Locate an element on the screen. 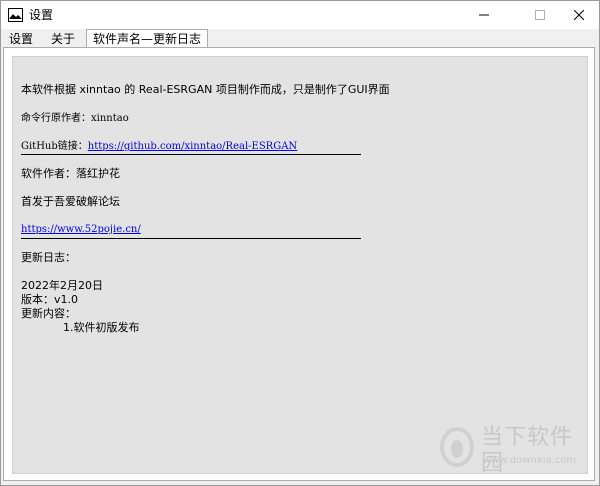  github-label: GitHub链接： is located at coordinates (54, 146).